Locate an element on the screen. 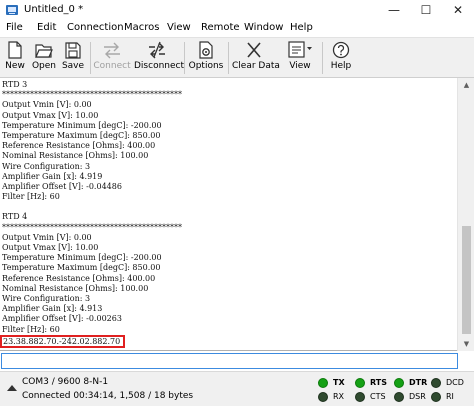 The height and width of the screenshot is (406, 474). maximize-icon: ☐ is located at coordinates (426, 10).